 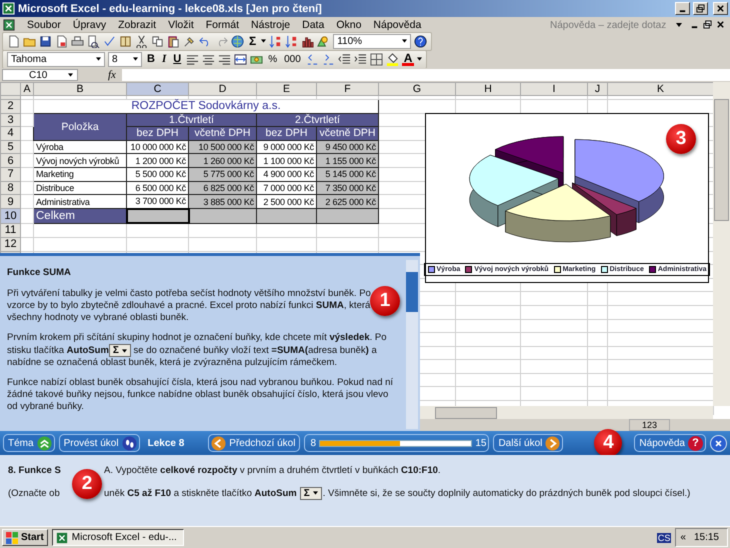 I want to click on table-cell: 7 350 000 Kč, so click(x=347, y=188).